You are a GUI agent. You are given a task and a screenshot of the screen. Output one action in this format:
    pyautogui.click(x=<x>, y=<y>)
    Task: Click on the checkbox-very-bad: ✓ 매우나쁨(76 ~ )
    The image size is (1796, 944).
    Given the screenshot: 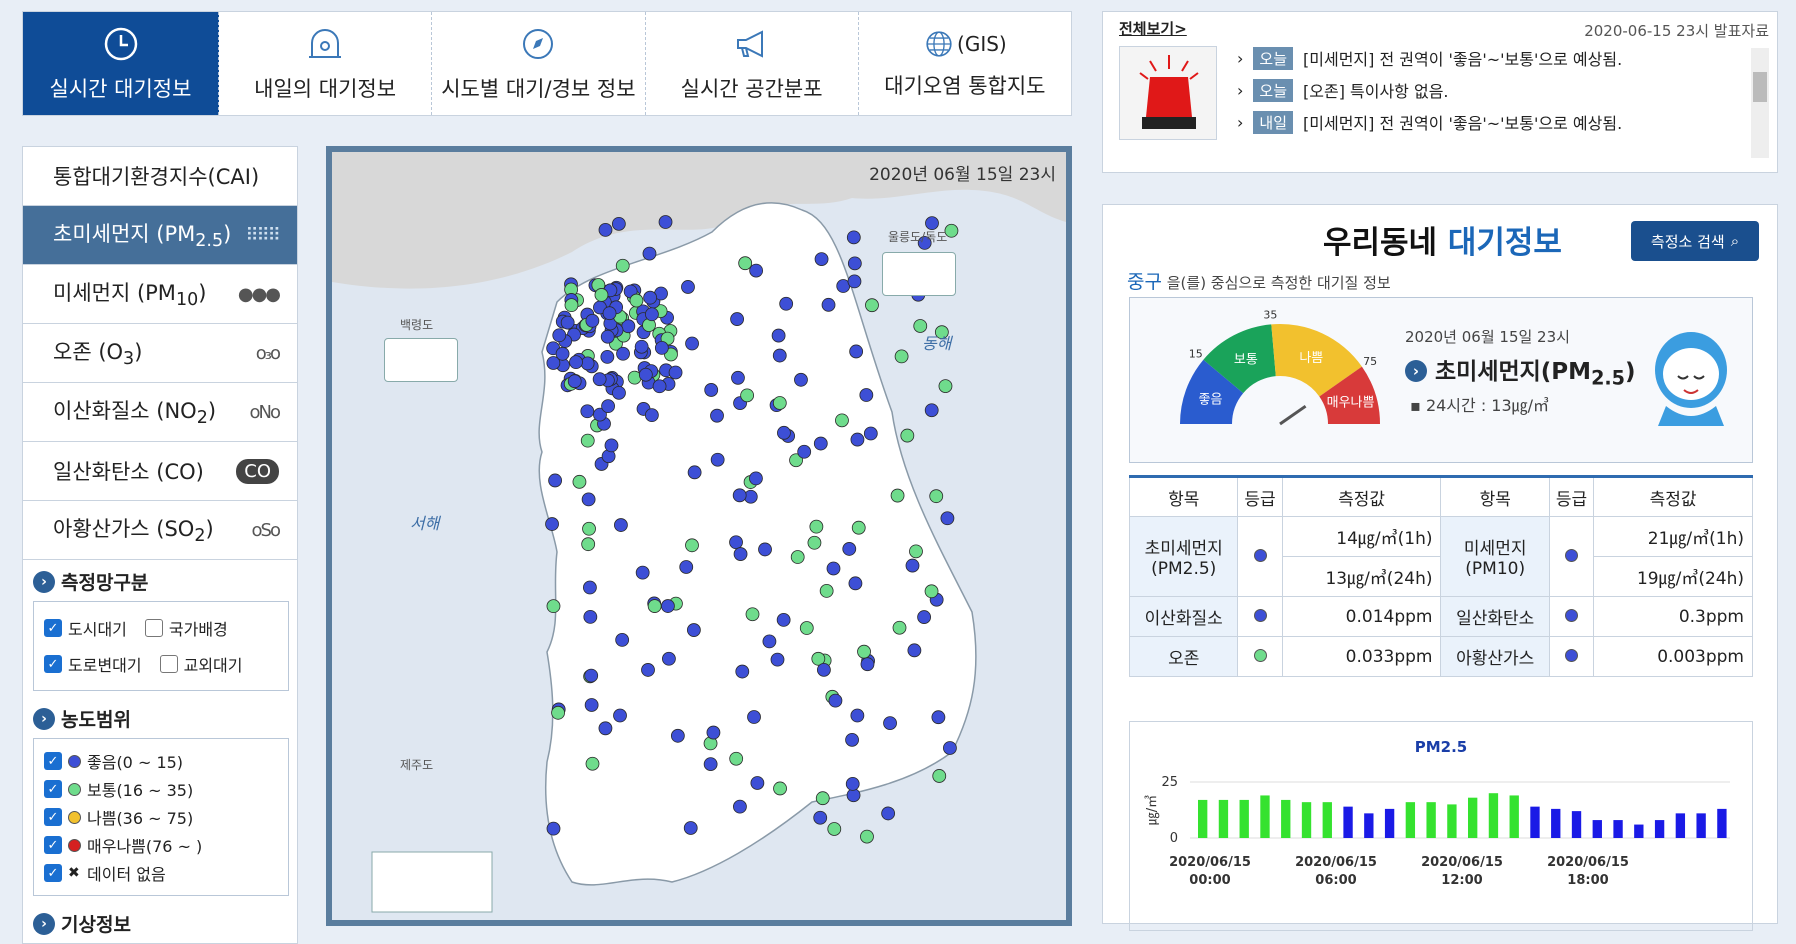 What is the action you would take?
    pyautogui.click(x=161, y=845)
    